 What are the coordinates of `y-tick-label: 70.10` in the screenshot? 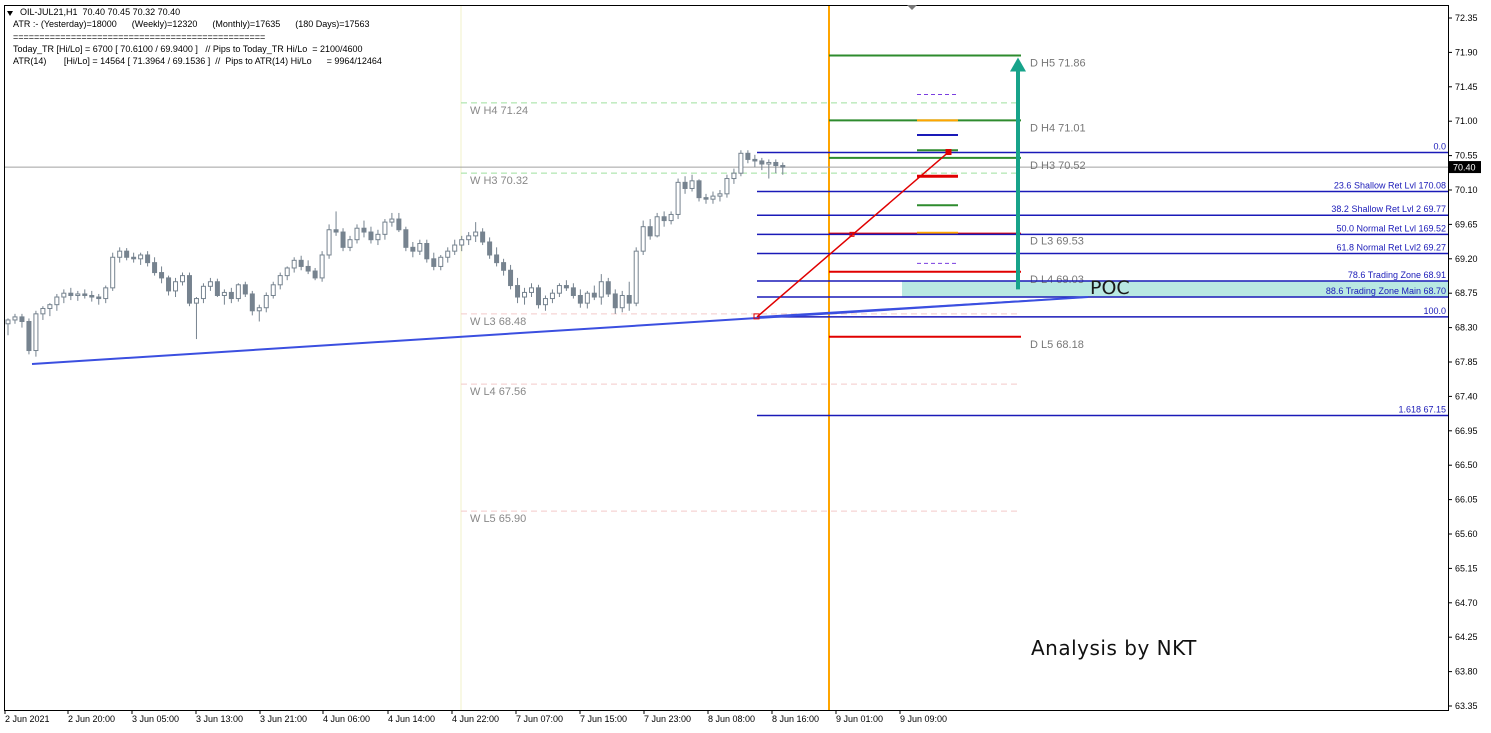 It's located at (1466, 190).